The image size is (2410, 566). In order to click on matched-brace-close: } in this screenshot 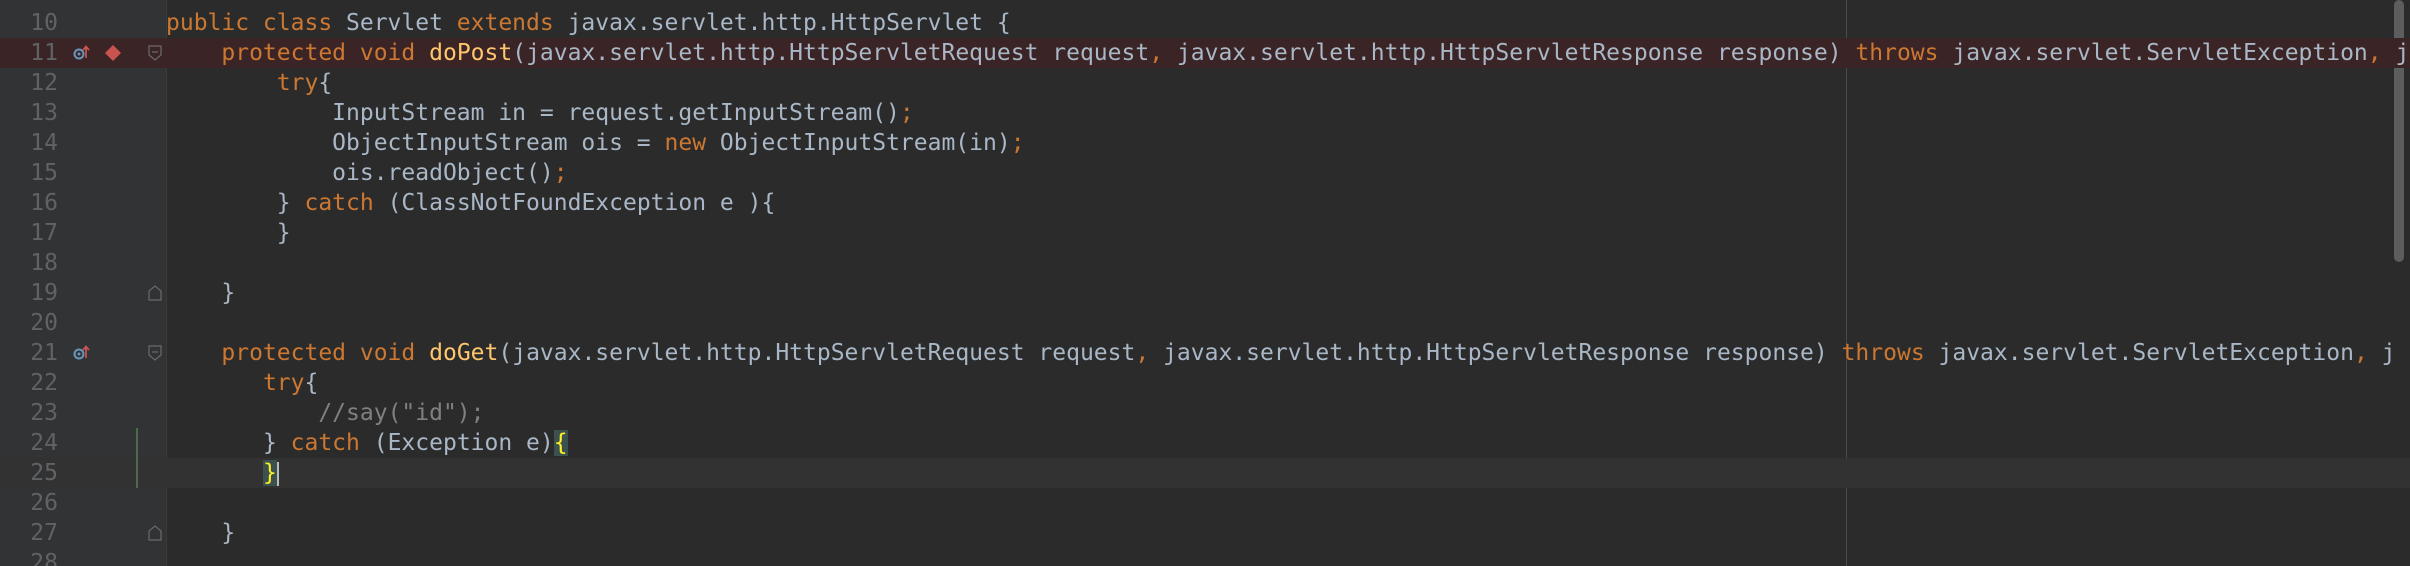, I will do `click(269, 473)`.